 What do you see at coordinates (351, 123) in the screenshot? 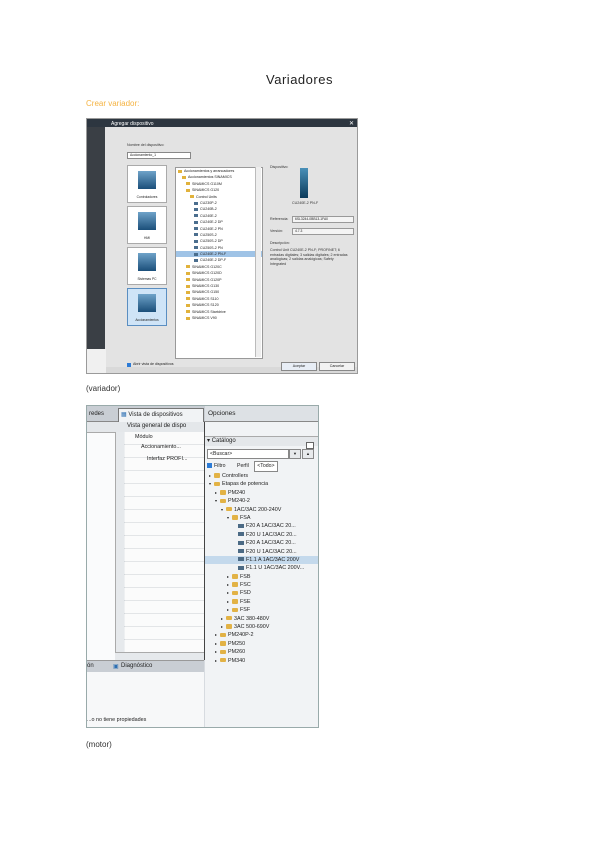
I see `close-icon: ✕` at bounding box center [351, 123].